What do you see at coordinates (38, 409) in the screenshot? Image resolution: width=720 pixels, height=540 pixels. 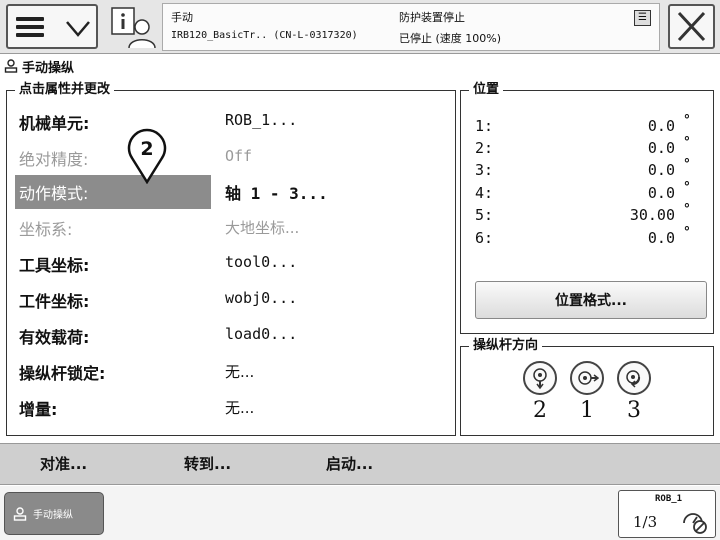 I see `property-label: 增量:` at bounding box center [38, 409].